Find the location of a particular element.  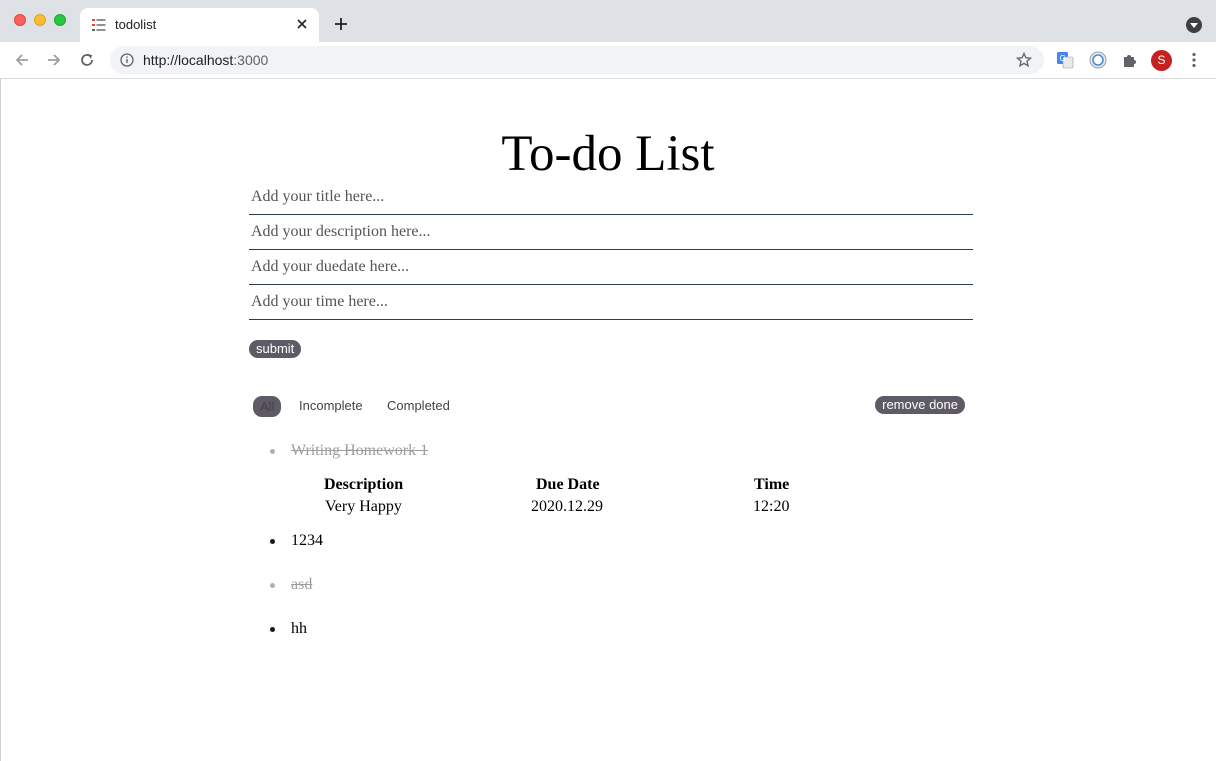

url-port: :3000 is located at coordinates (251, 60).